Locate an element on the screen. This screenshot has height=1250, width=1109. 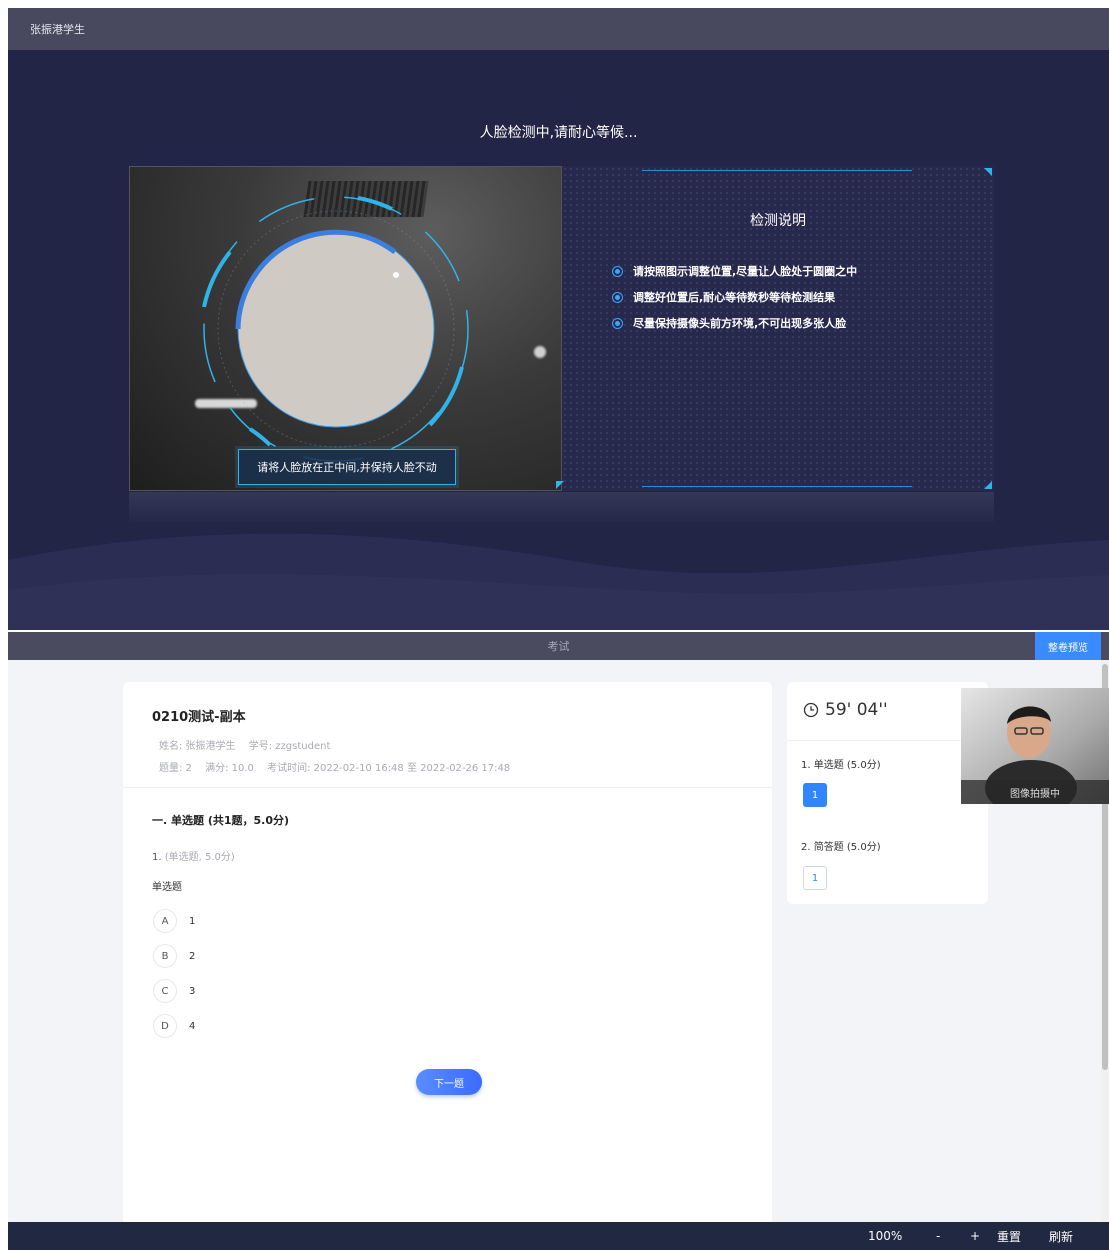
panel-shadow is located at coordinates (561, 507).